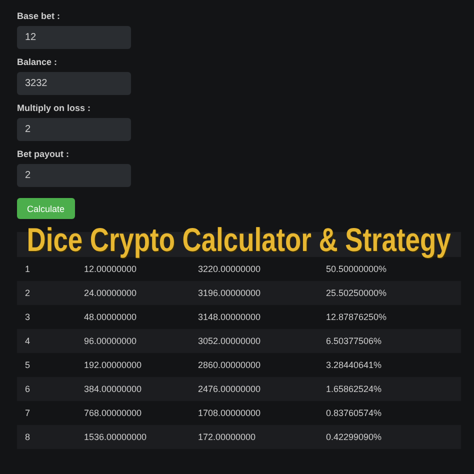  I want to click on table-cell: 2476.00000000, so click(229, 389).